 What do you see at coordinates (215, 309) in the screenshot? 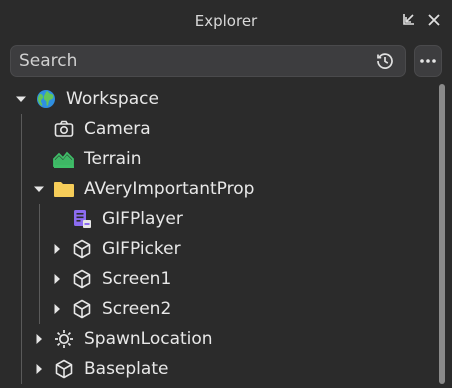
I see `tree-item-screen2: Screen2` at bounding box center [215, 309].